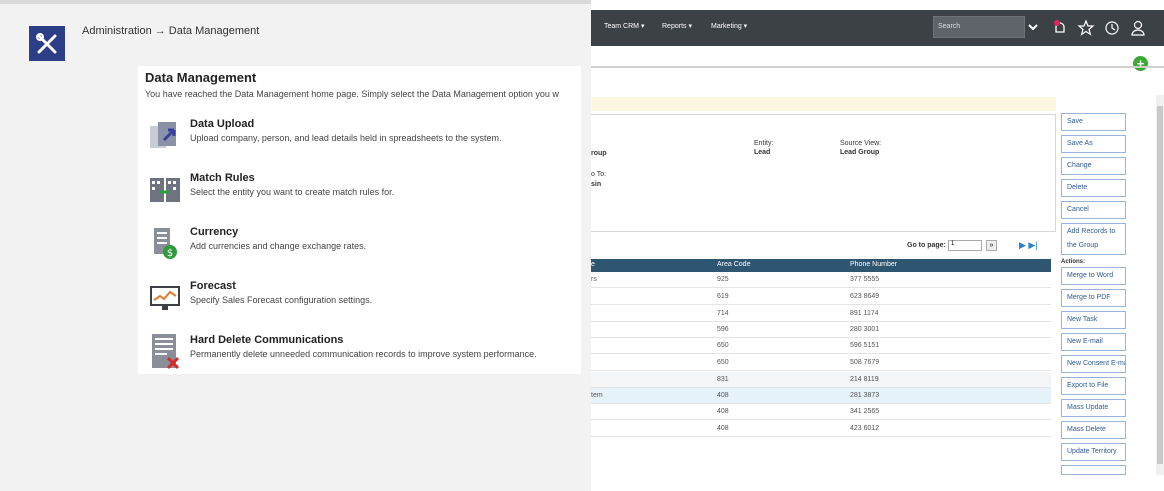  What do you see at coordinates (213, 286) in the screenshot?
I see `forecast-label: Forecast` at bounding box center [213, 286].